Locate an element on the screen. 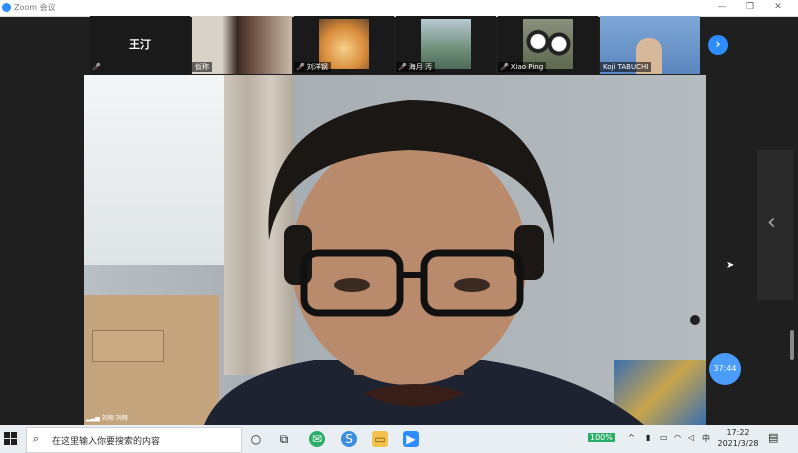 This screenshot has width=798, height=453. wechat-icon: ✉ is located at coordinates (317, 439).